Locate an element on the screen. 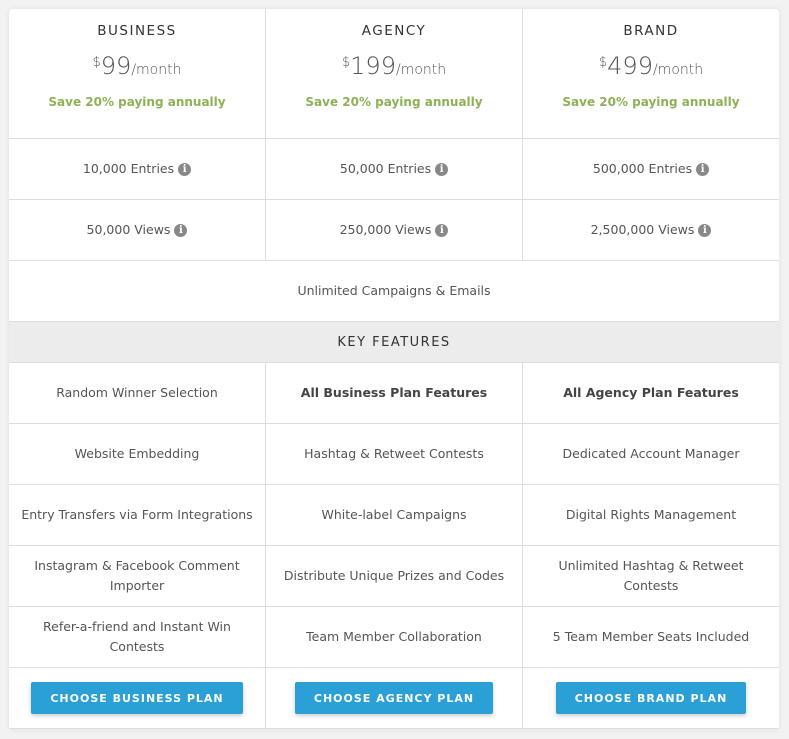 Image resolution: width=789 pixels, height=739 pixels. shared-feature: Unlimited Campaigns & Emails is located at coordinates (394, 290).